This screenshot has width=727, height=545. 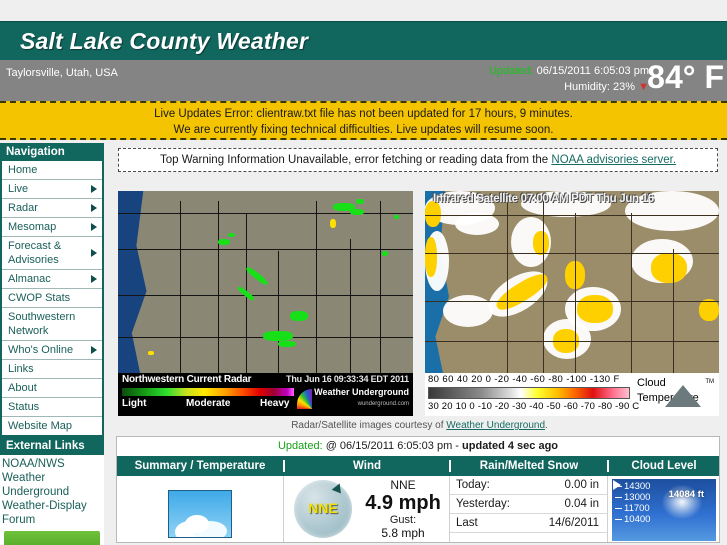 I want to click on header-updated-label: Updated:, so click(x=511, y=71).